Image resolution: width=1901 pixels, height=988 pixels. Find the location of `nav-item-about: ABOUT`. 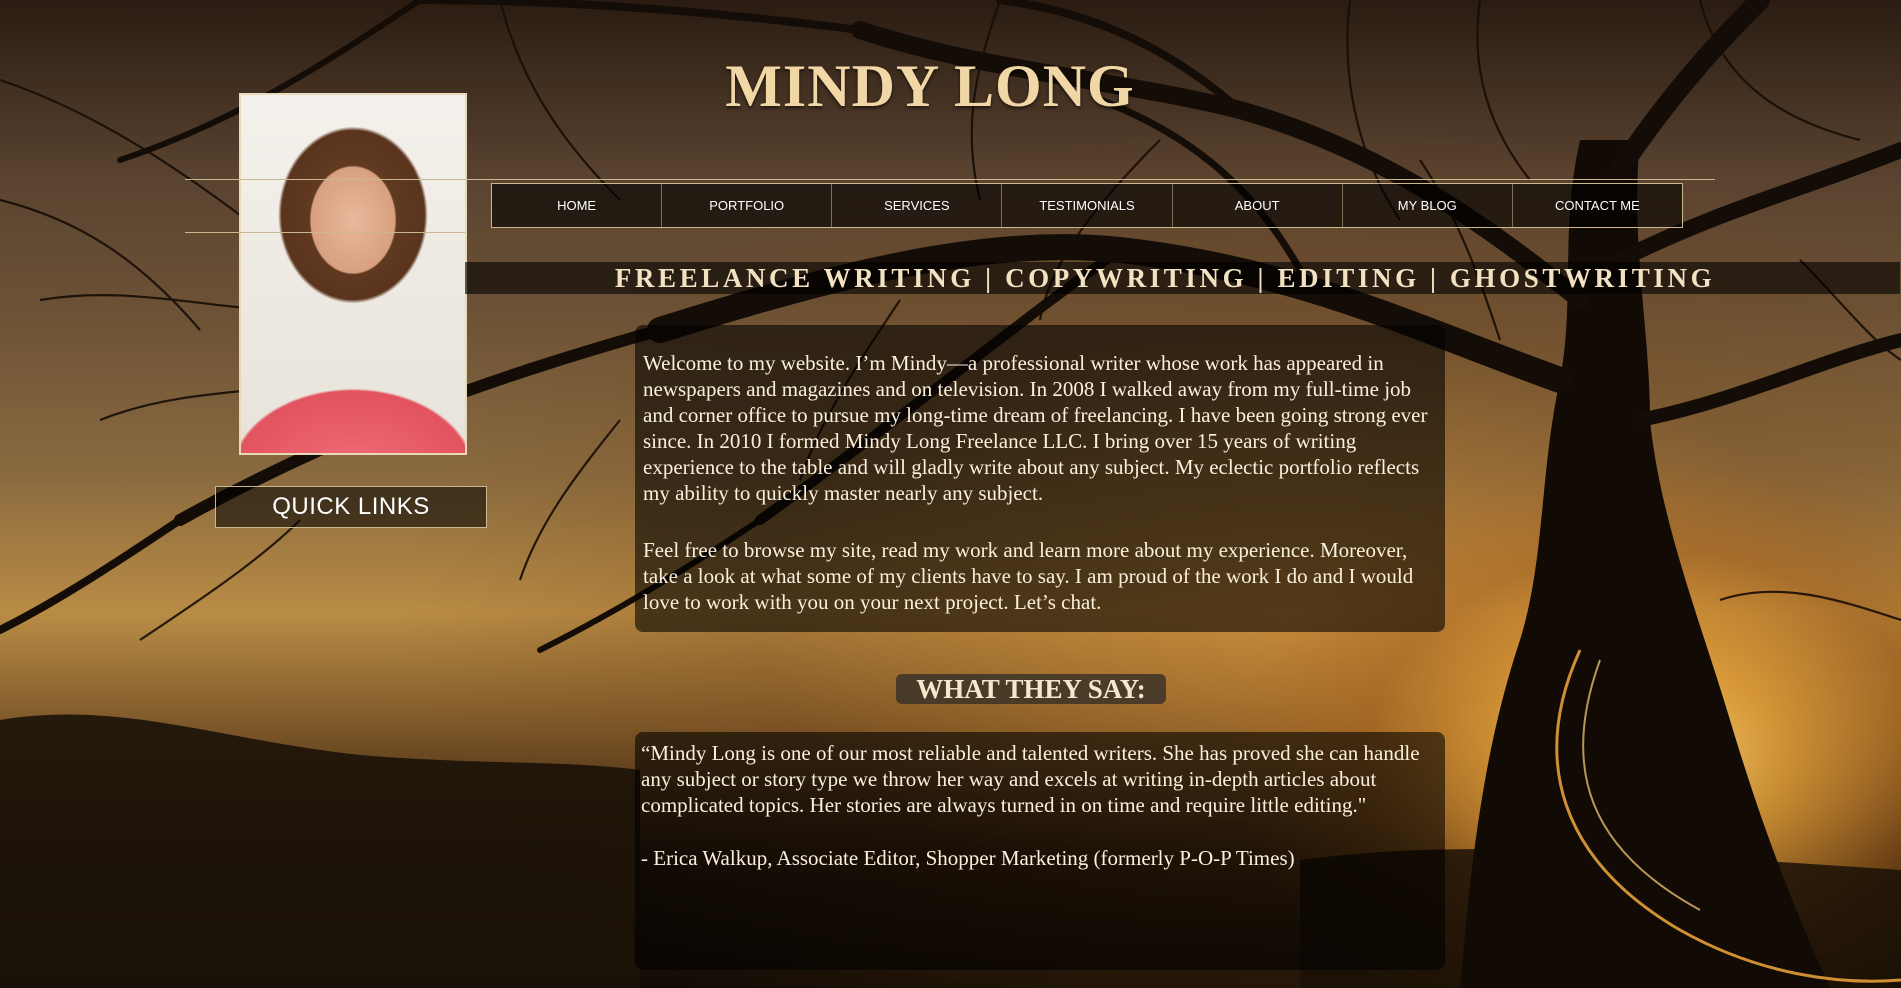

nav-item-about: ABOUT is located at coordinates (1258, 205).